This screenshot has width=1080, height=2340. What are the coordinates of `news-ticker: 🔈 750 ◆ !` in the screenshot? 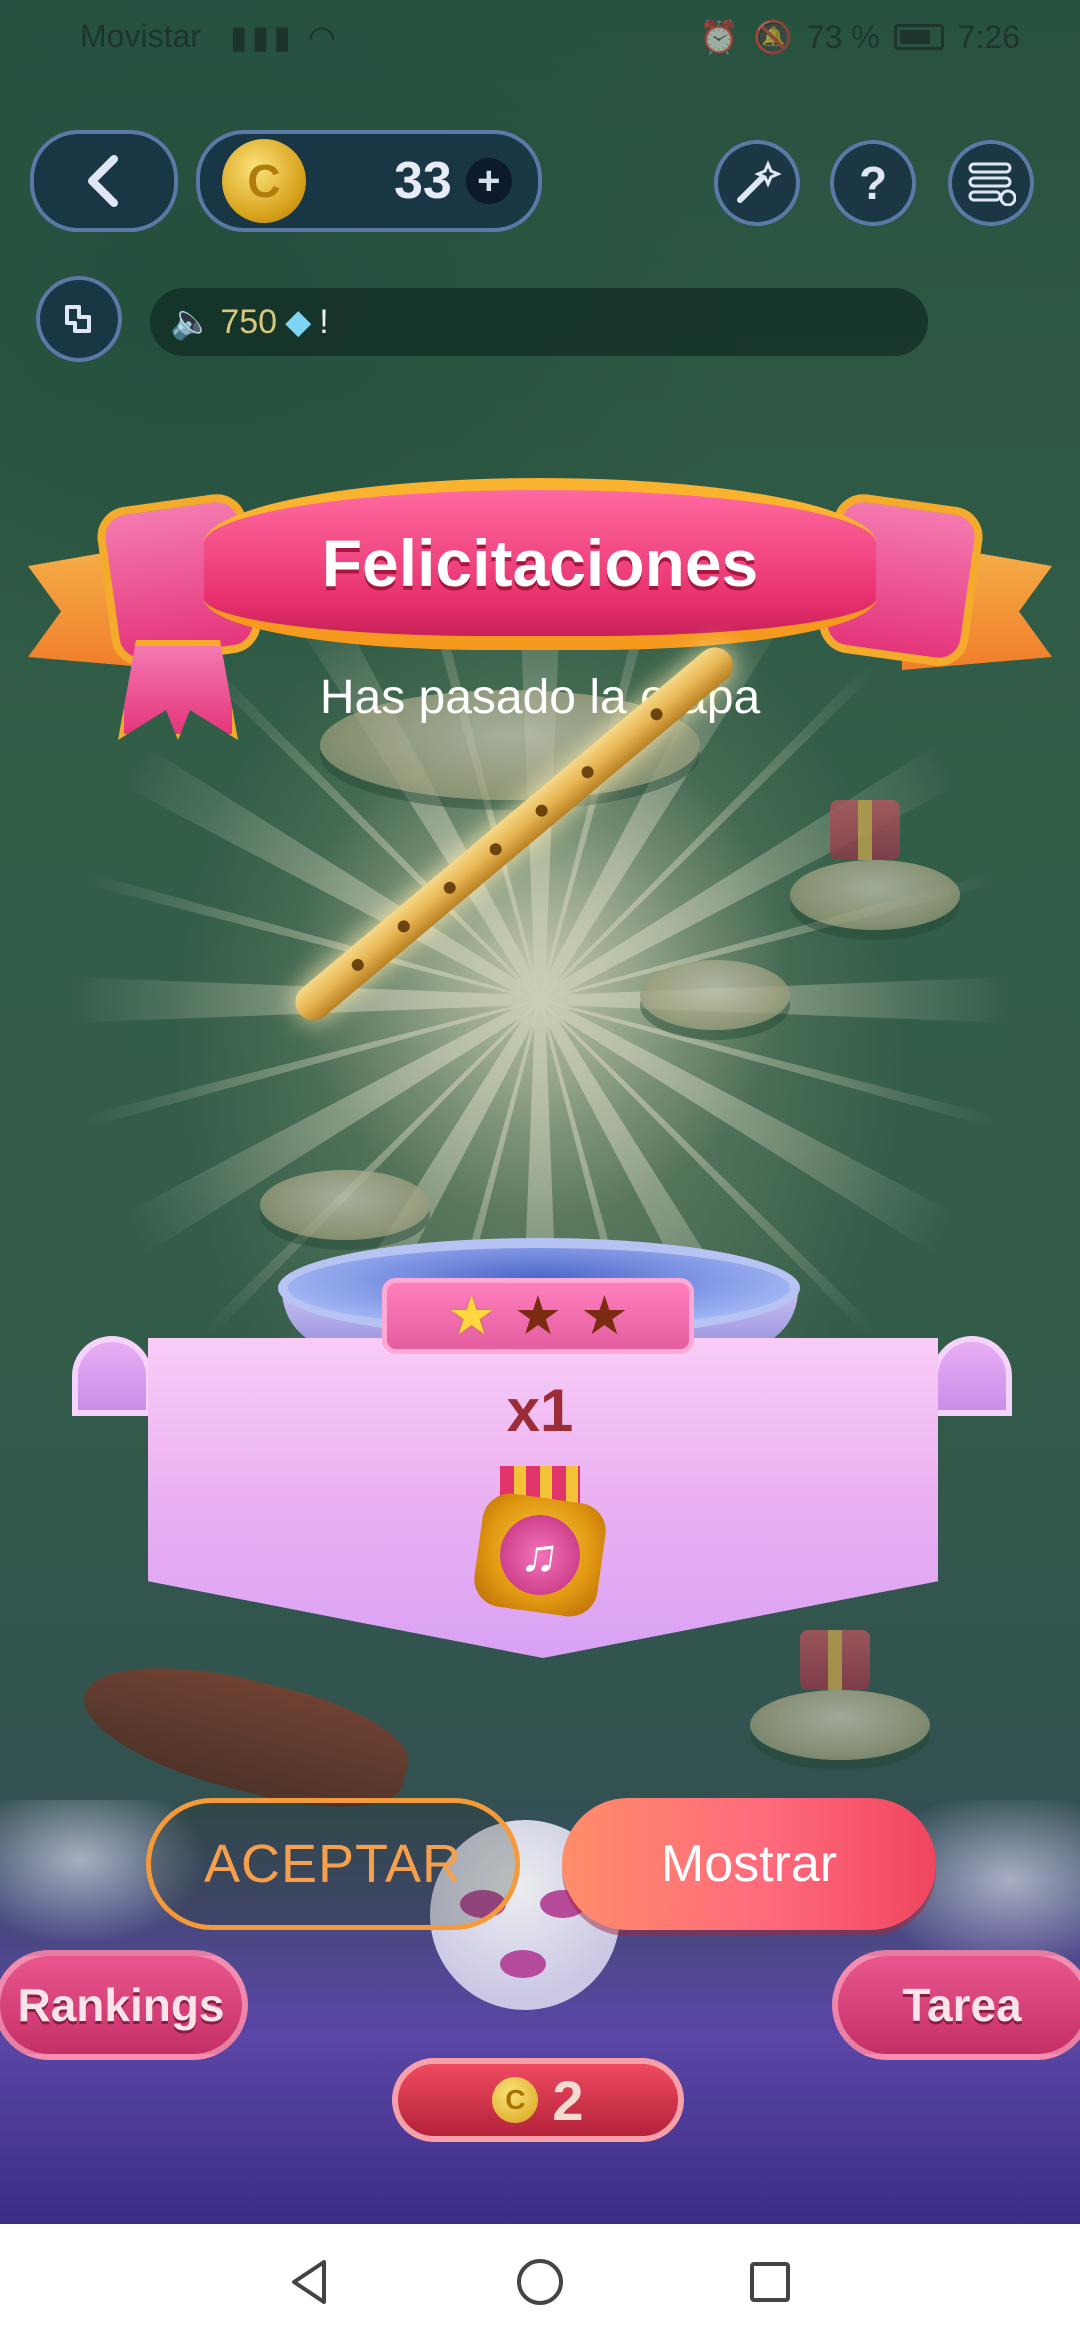 It's located at (539, 322).